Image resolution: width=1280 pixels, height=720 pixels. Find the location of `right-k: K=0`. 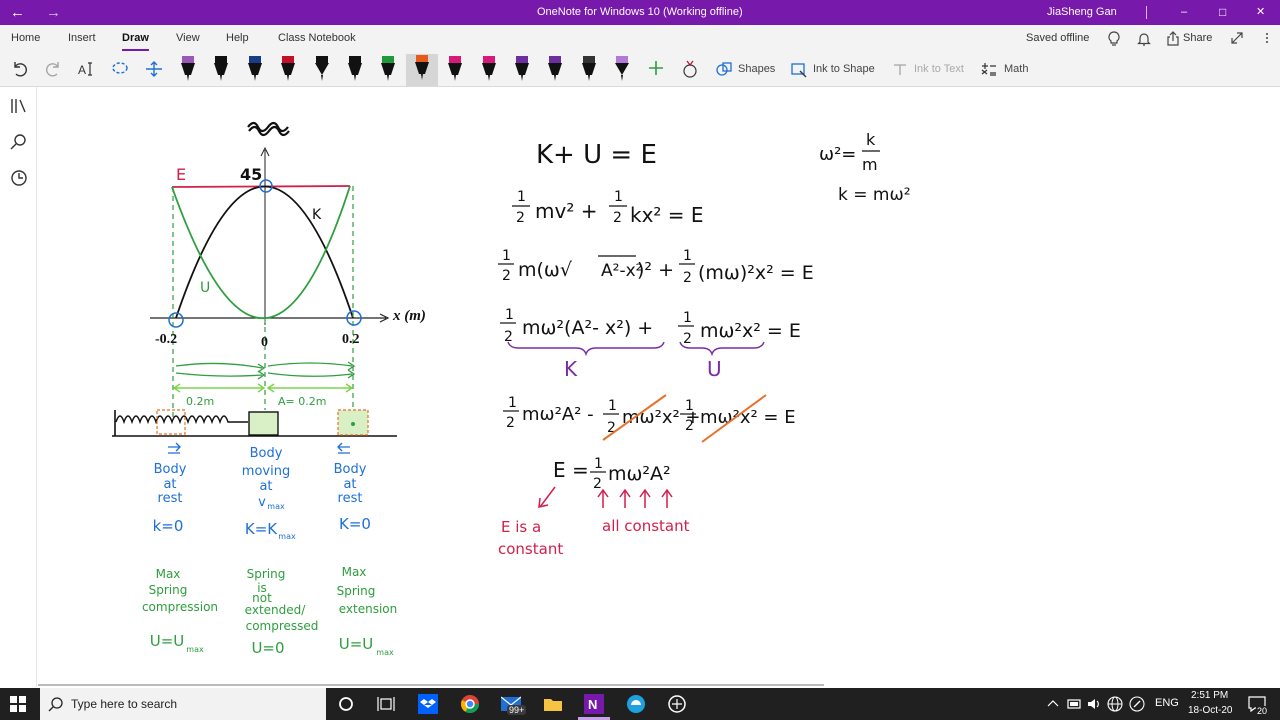

right-k: K=0 is located at coordinates (355, 524).